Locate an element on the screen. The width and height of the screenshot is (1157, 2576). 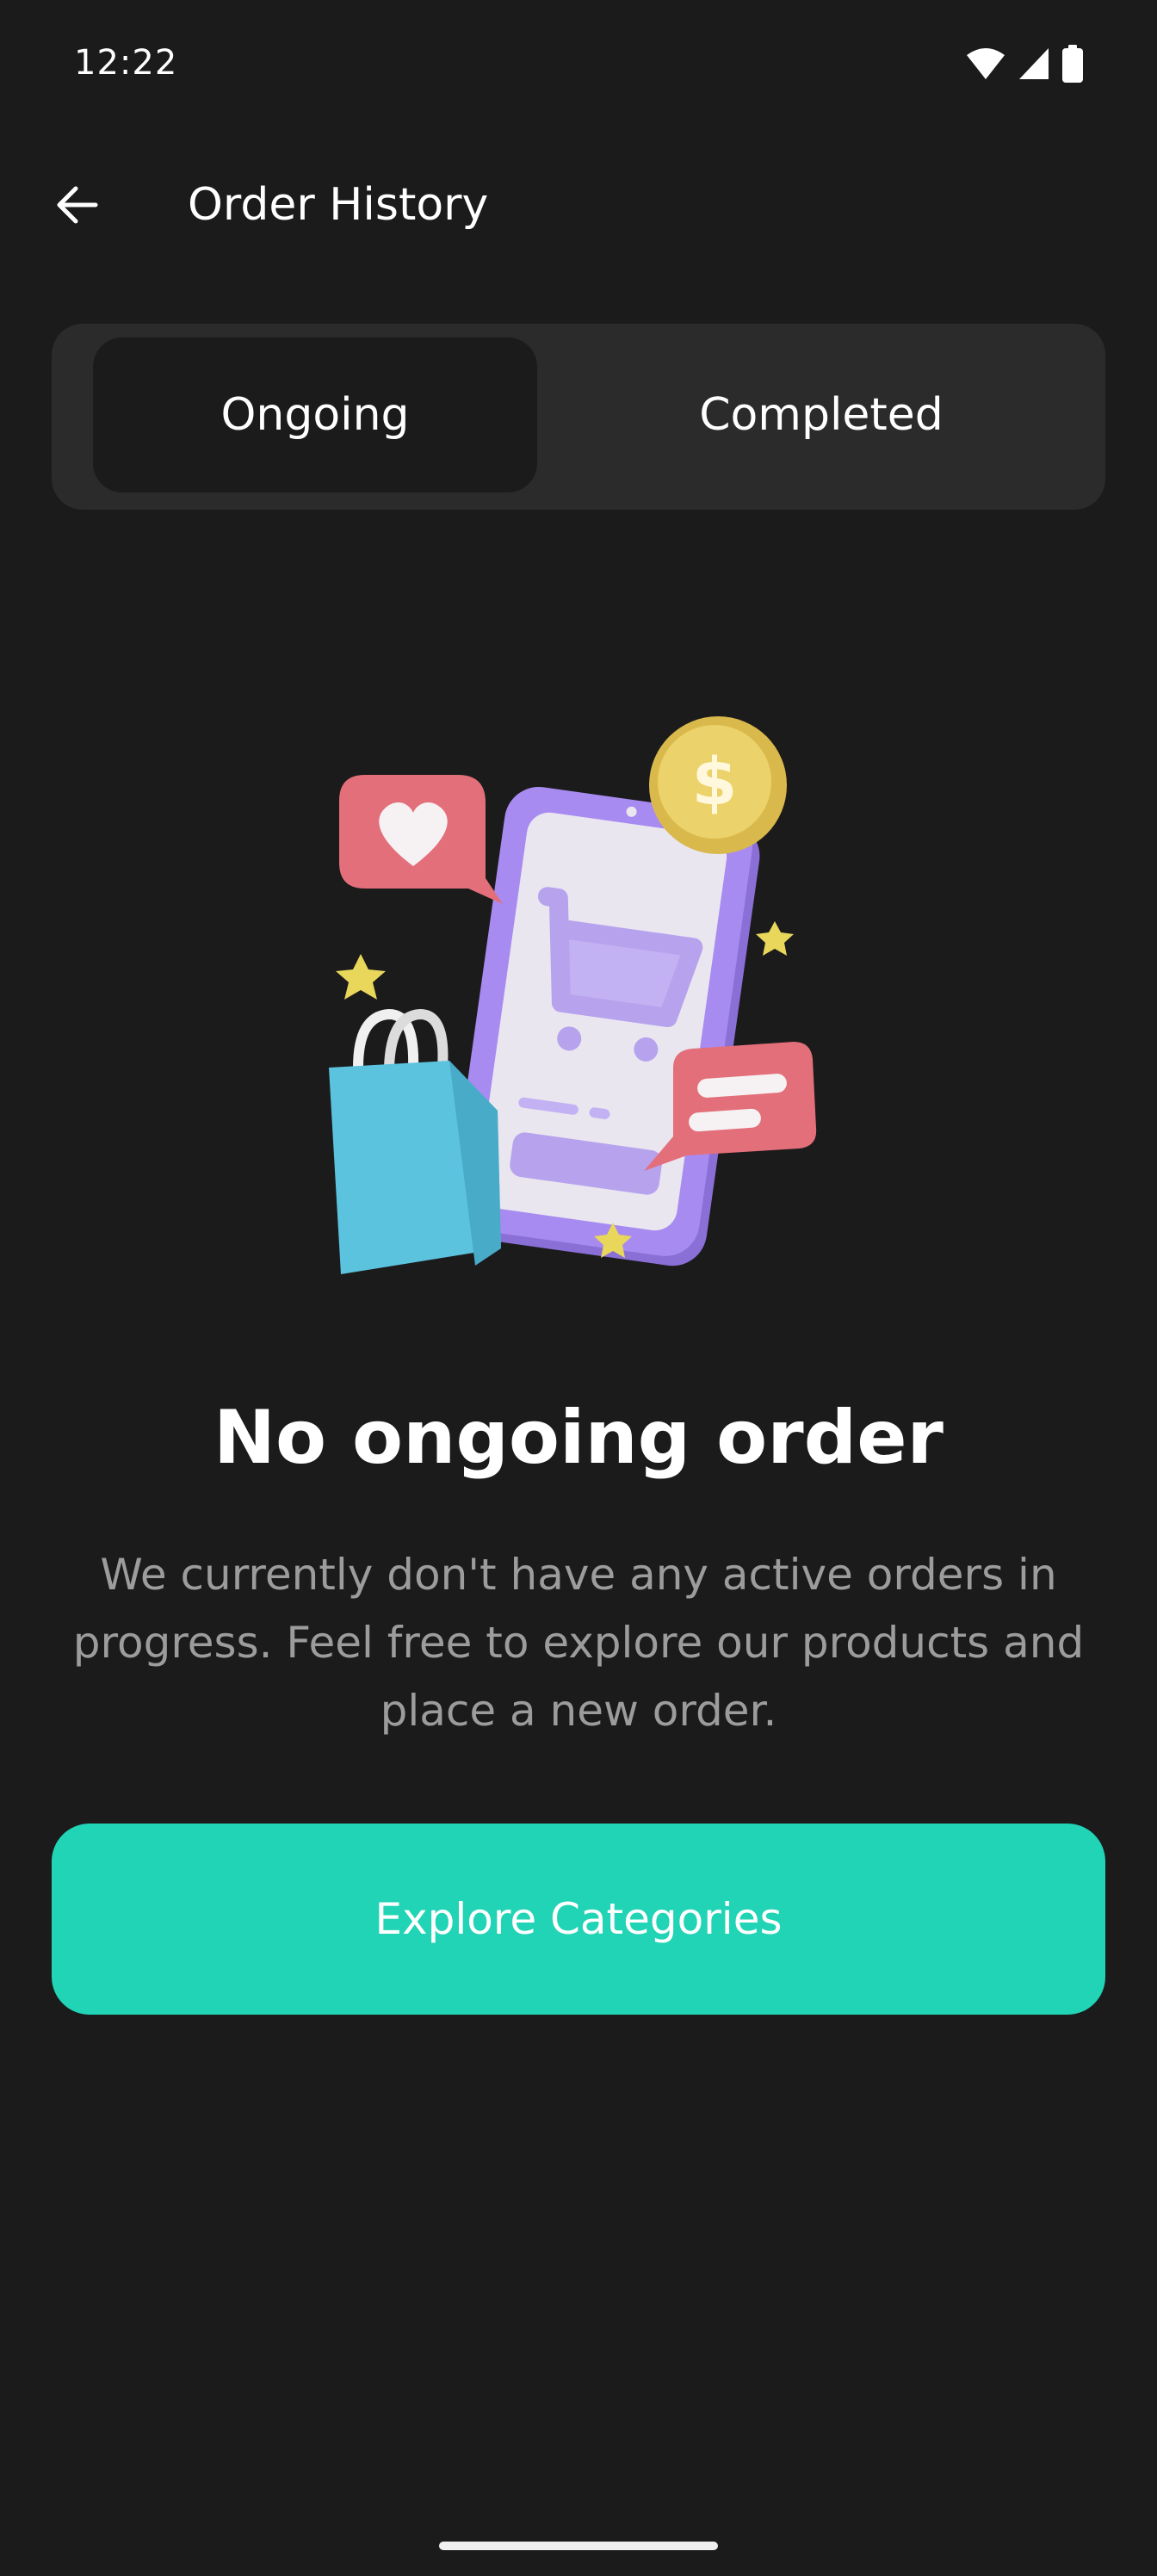
home-indicator is located at coordinates (579, 2546).